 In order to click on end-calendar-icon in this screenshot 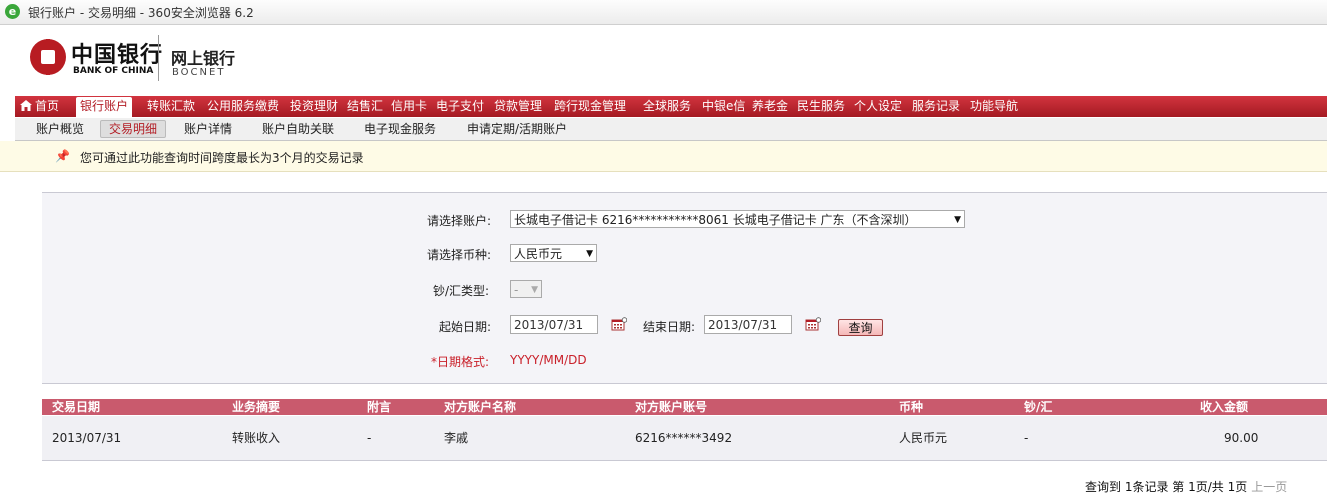, I will do `click(813, 324)`.